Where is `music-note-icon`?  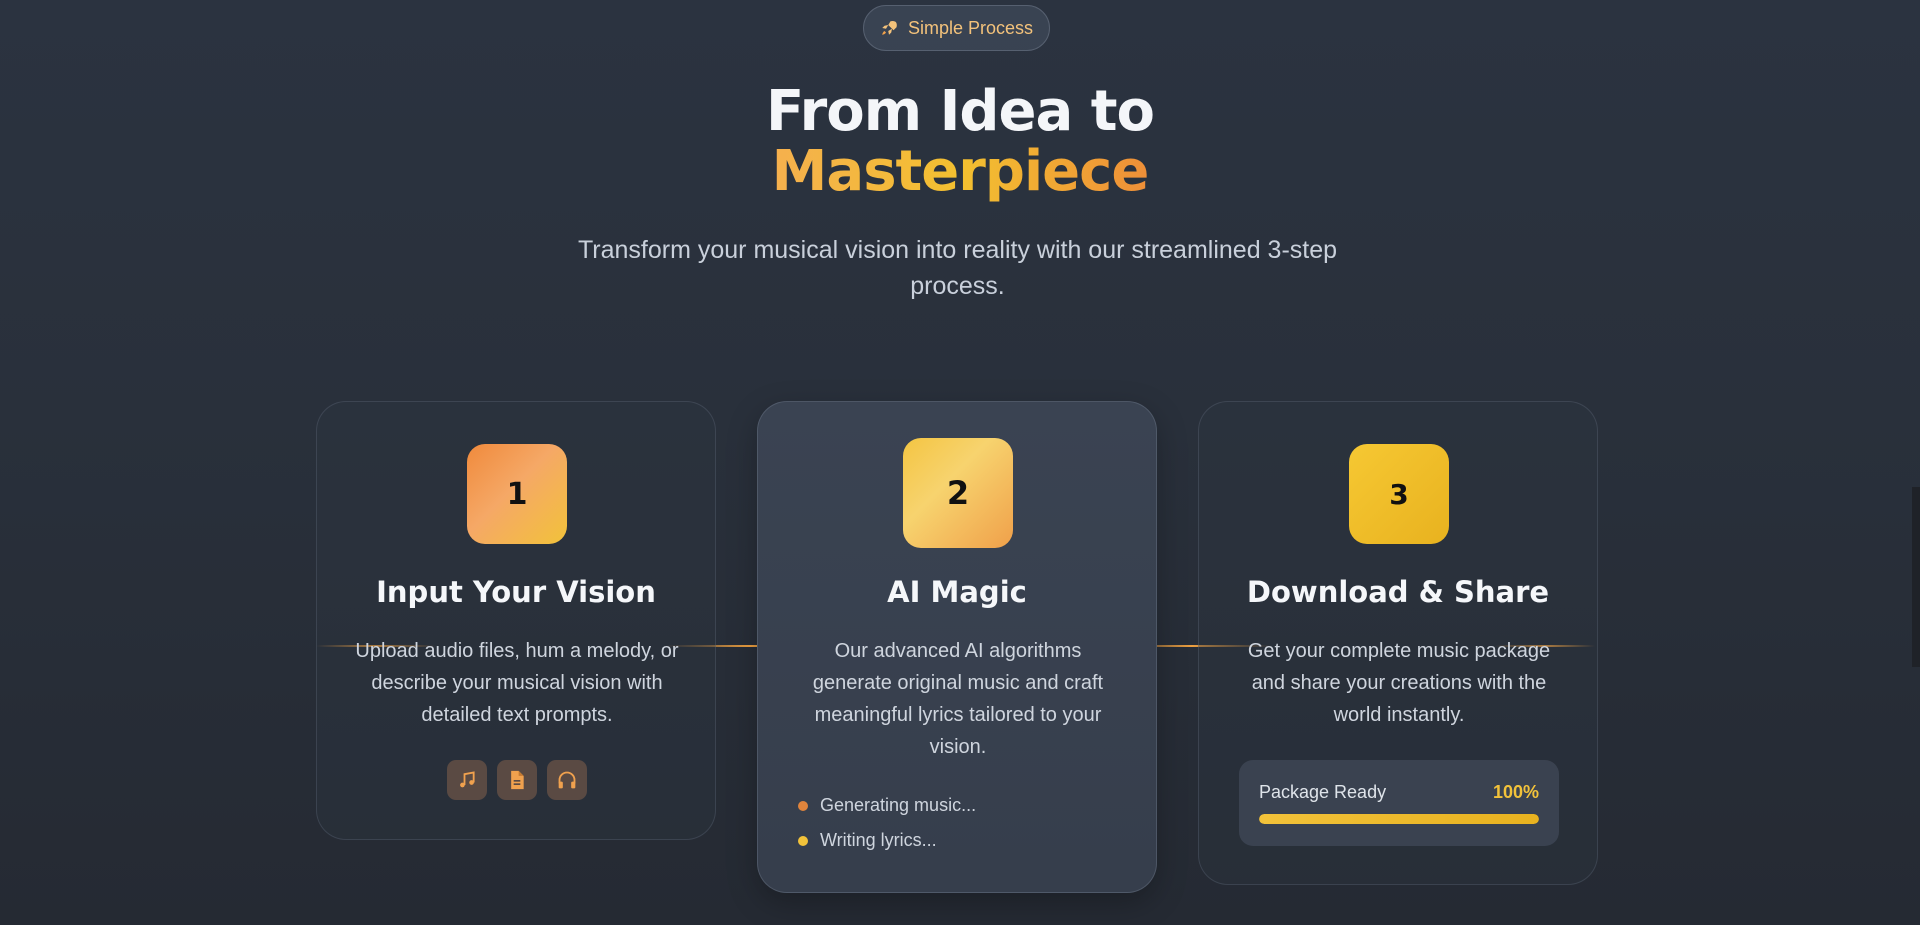 music-note-icon is located at coordinates (467, 780).